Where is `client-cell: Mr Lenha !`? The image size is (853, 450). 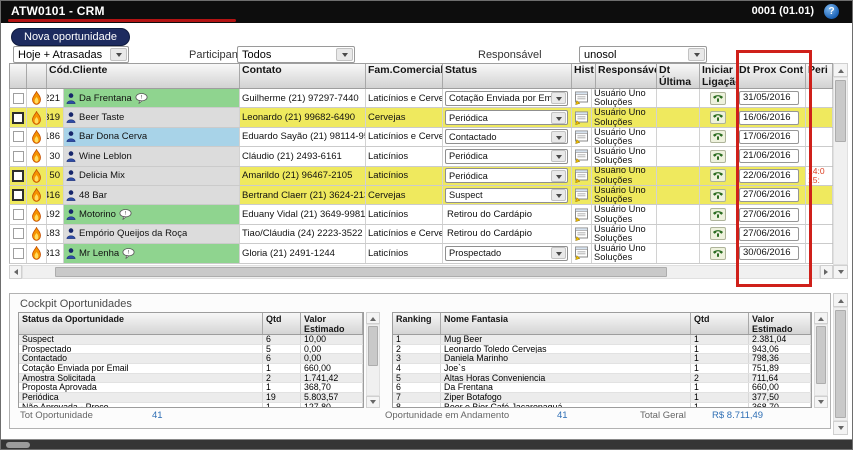
client-cell: Mr Lenha ! is located at coordinates (152, 253).